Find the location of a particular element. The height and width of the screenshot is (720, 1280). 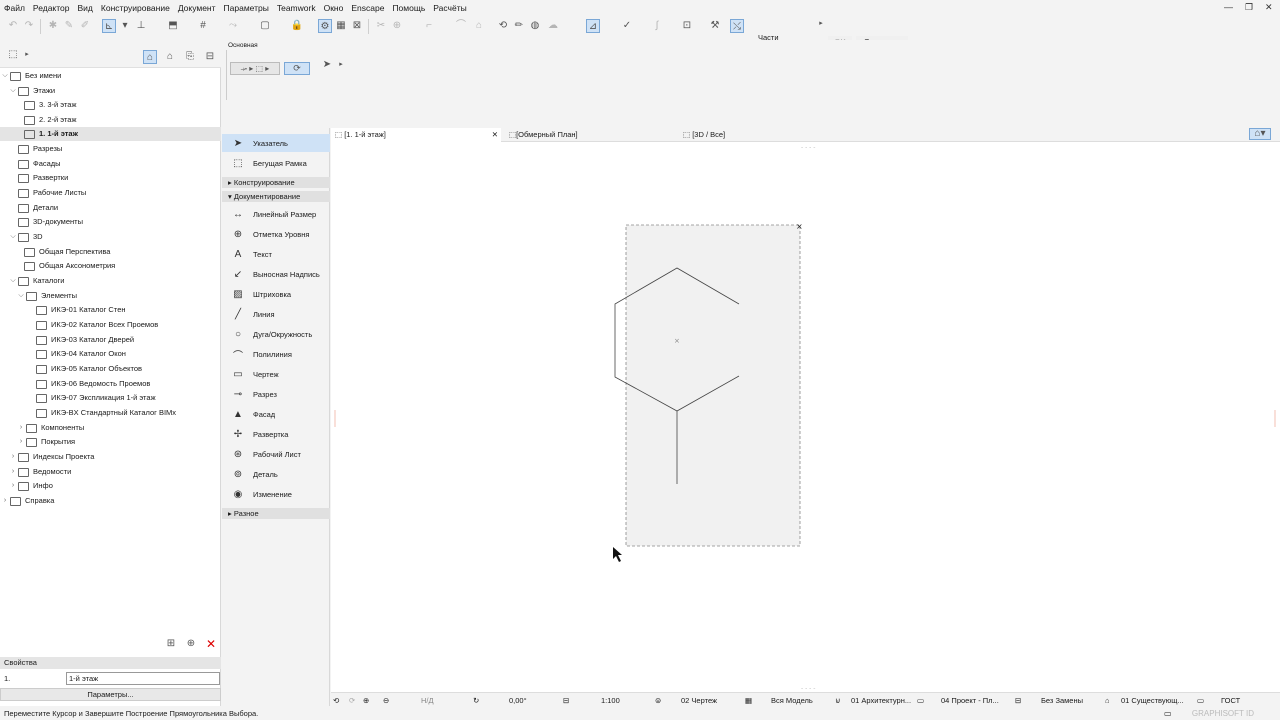

tree-item-schedules: ⌵ Каталоги is located at coordinates (36, 281).